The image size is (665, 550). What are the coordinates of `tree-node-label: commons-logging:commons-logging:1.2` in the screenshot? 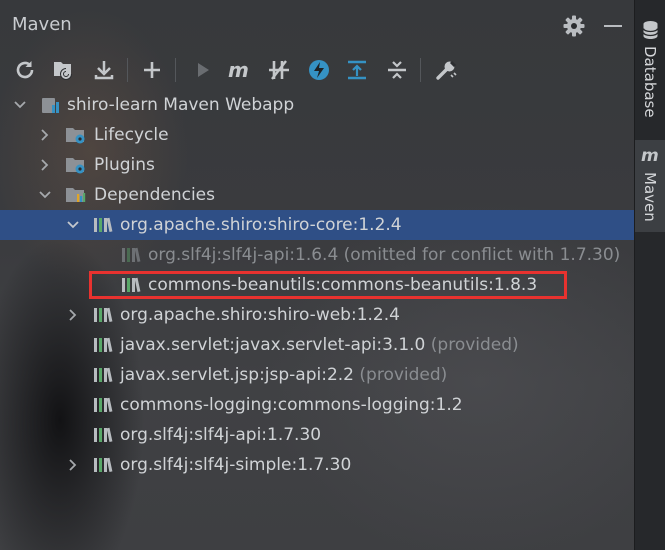 It's located at (291, 405).